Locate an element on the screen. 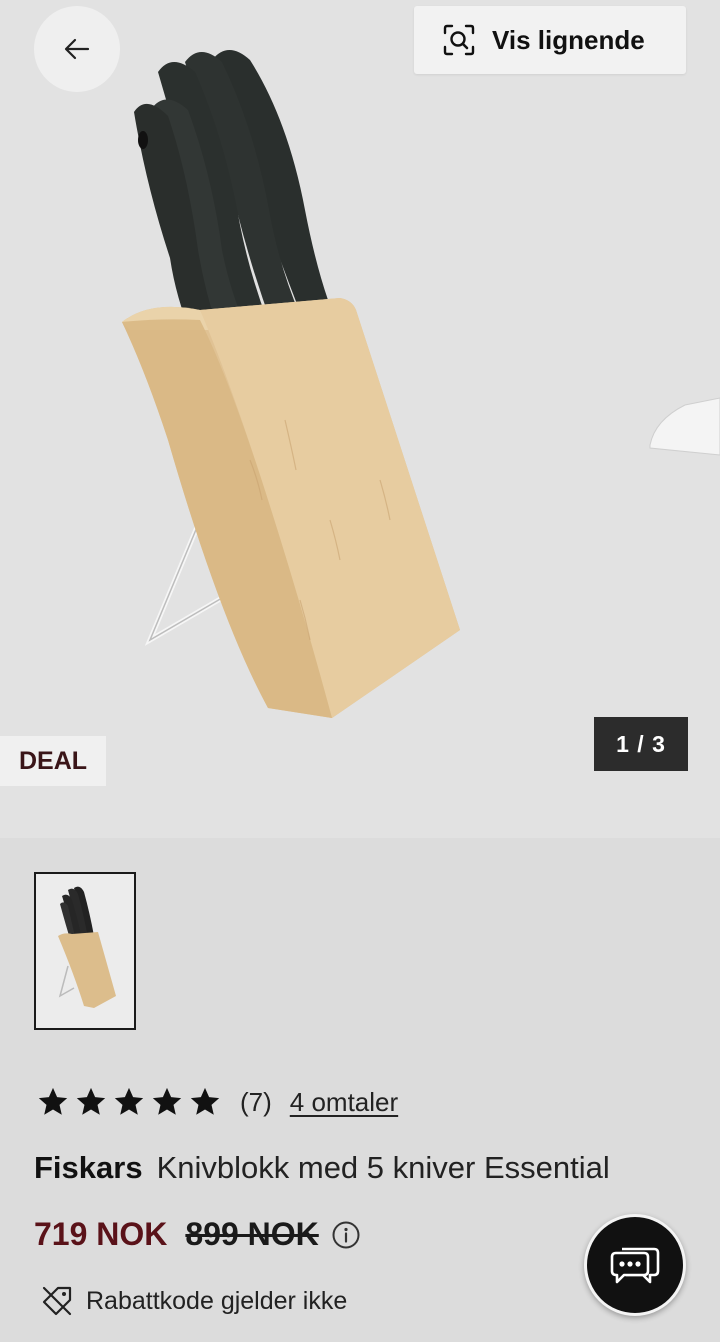 The image size is (720, 1342). product-name: Knivblokk med 5 kniver Essential is located at coordinates (383, 1167).